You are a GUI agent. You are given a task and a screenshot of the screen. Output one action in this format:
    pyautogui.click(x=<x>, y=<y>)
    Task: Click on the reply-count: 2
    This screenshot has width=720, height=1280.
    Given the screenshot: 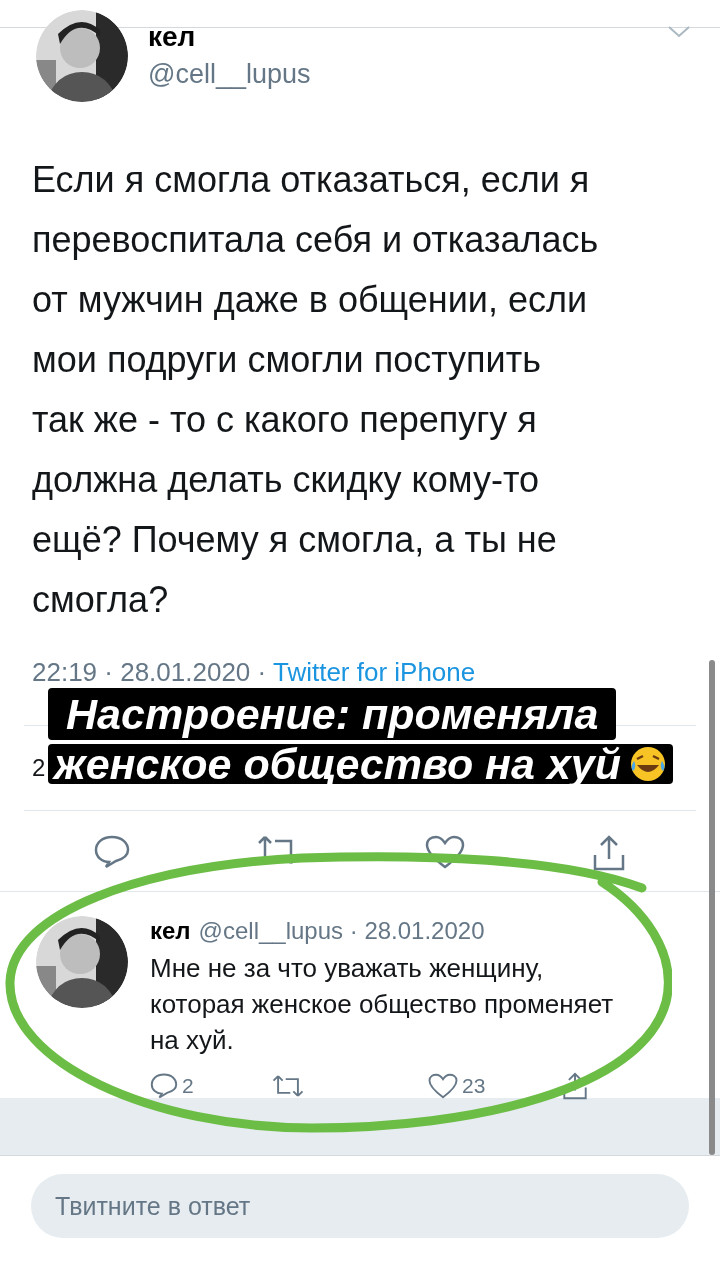 What is the action you would take?
    pyautogui.click(x=188, y=1086)
    